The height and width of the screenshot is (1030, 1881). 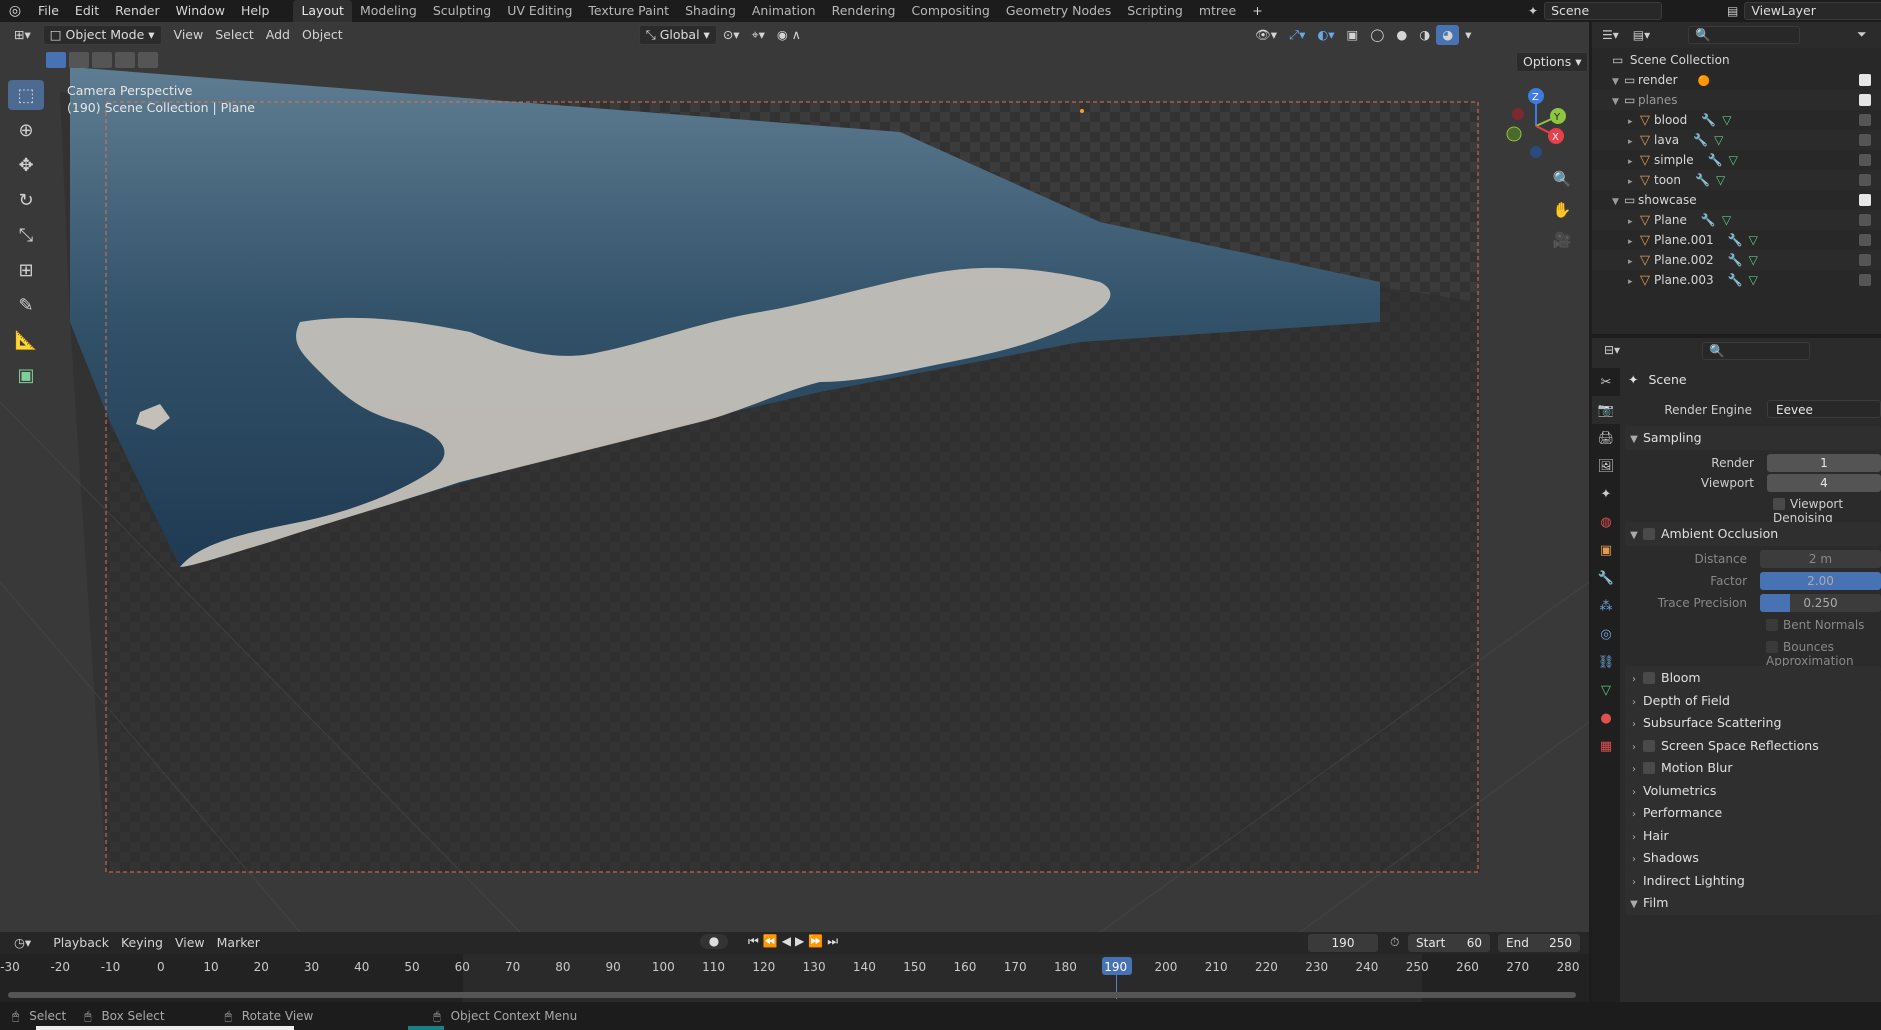 I want to click on outliner-search-input: 🔍, so click(x=1744, y=35).